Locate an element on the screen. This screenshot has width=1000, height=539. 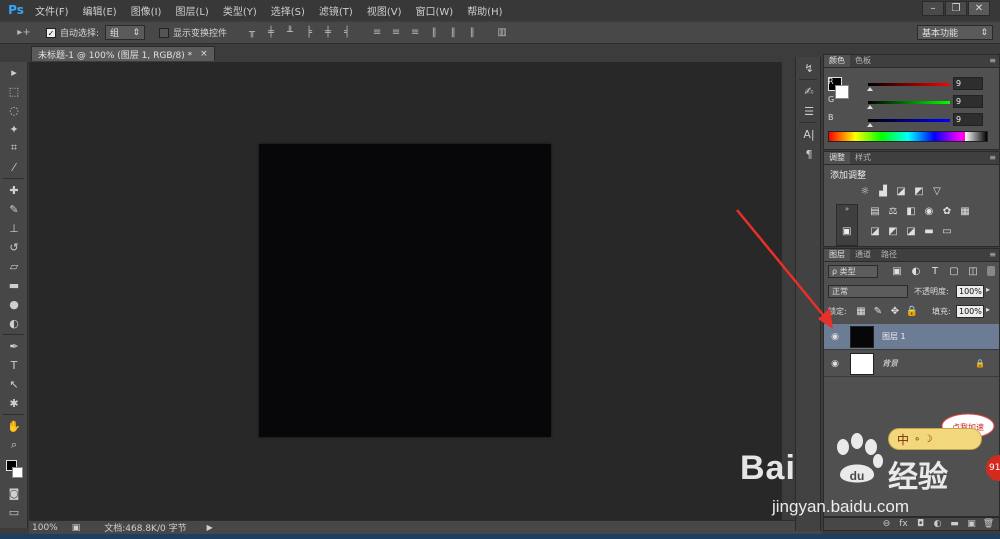
type-tool-icon: T is located at coordinates (14, 365).